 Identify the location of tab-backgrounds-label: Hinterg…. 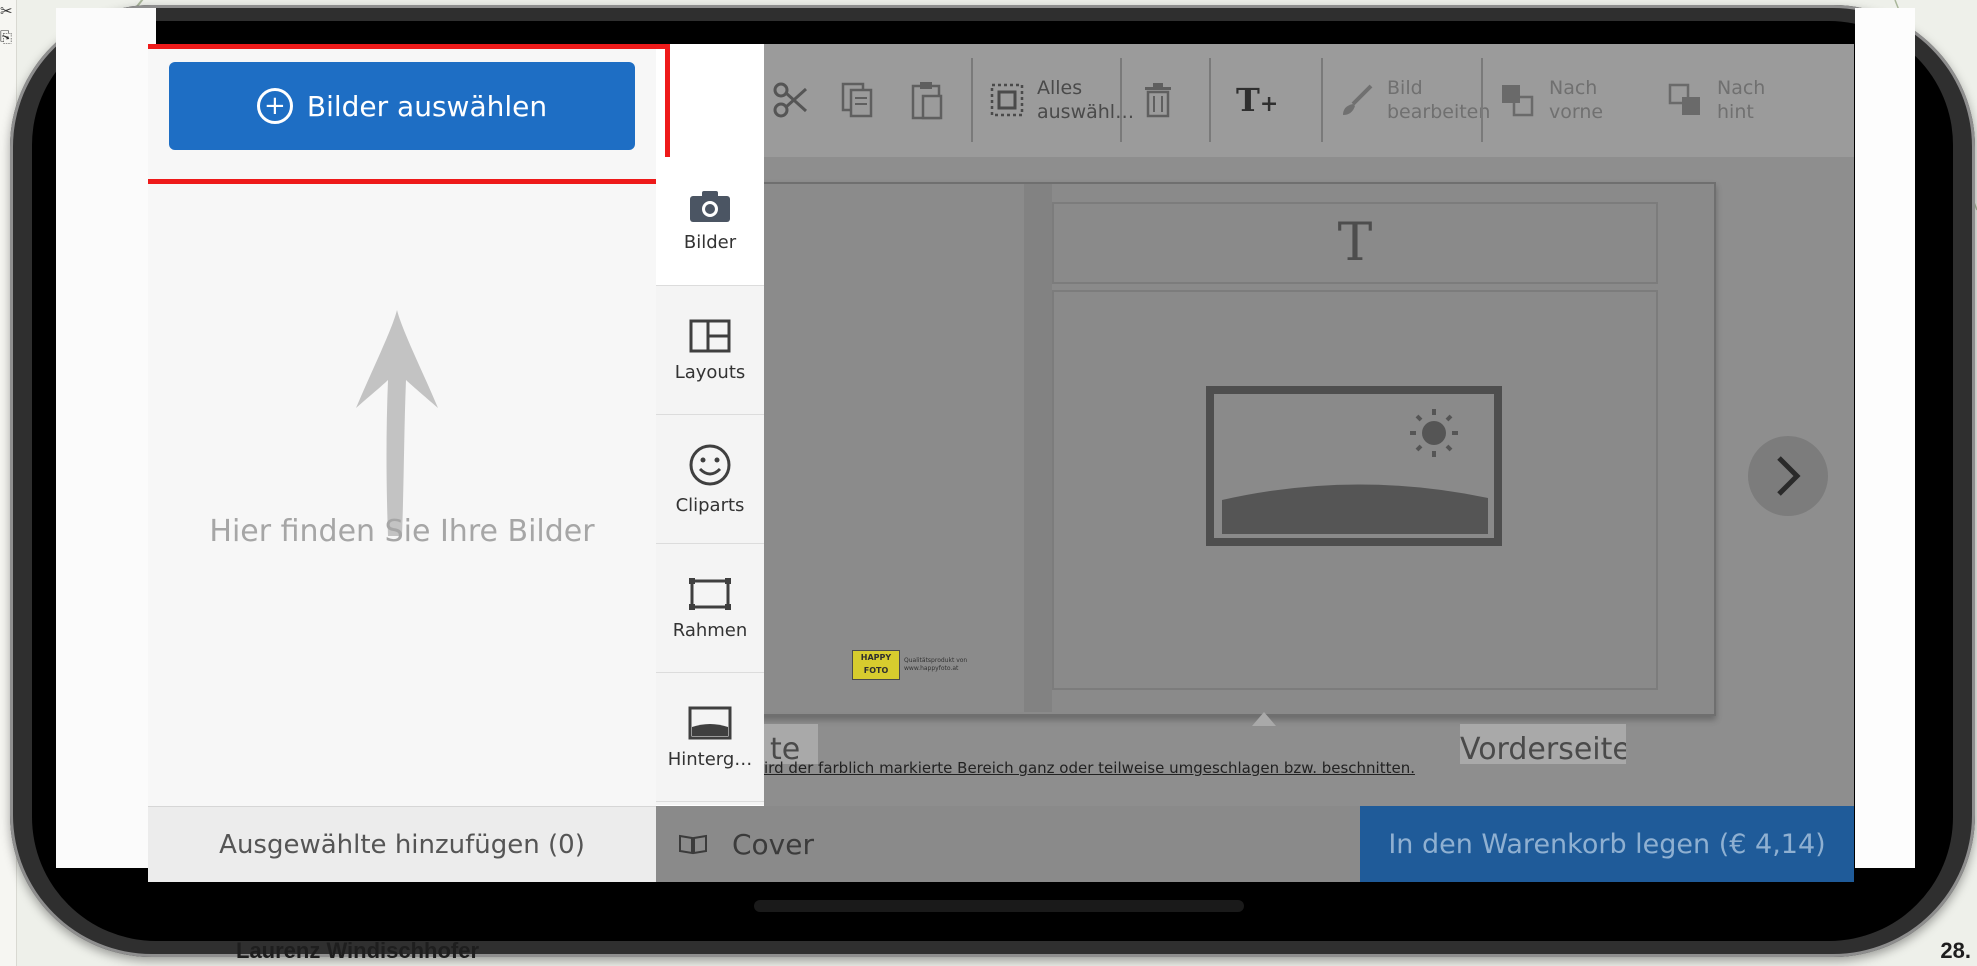
(710, 759).